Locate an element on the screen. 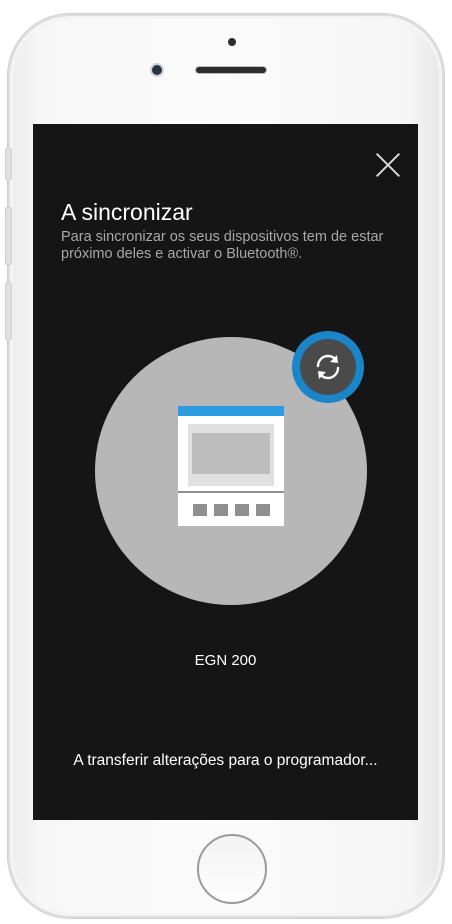 Image resolution: width=452 pixels, height=924 pixels. phone-volume-up-button is located at coordinates (8, 236).